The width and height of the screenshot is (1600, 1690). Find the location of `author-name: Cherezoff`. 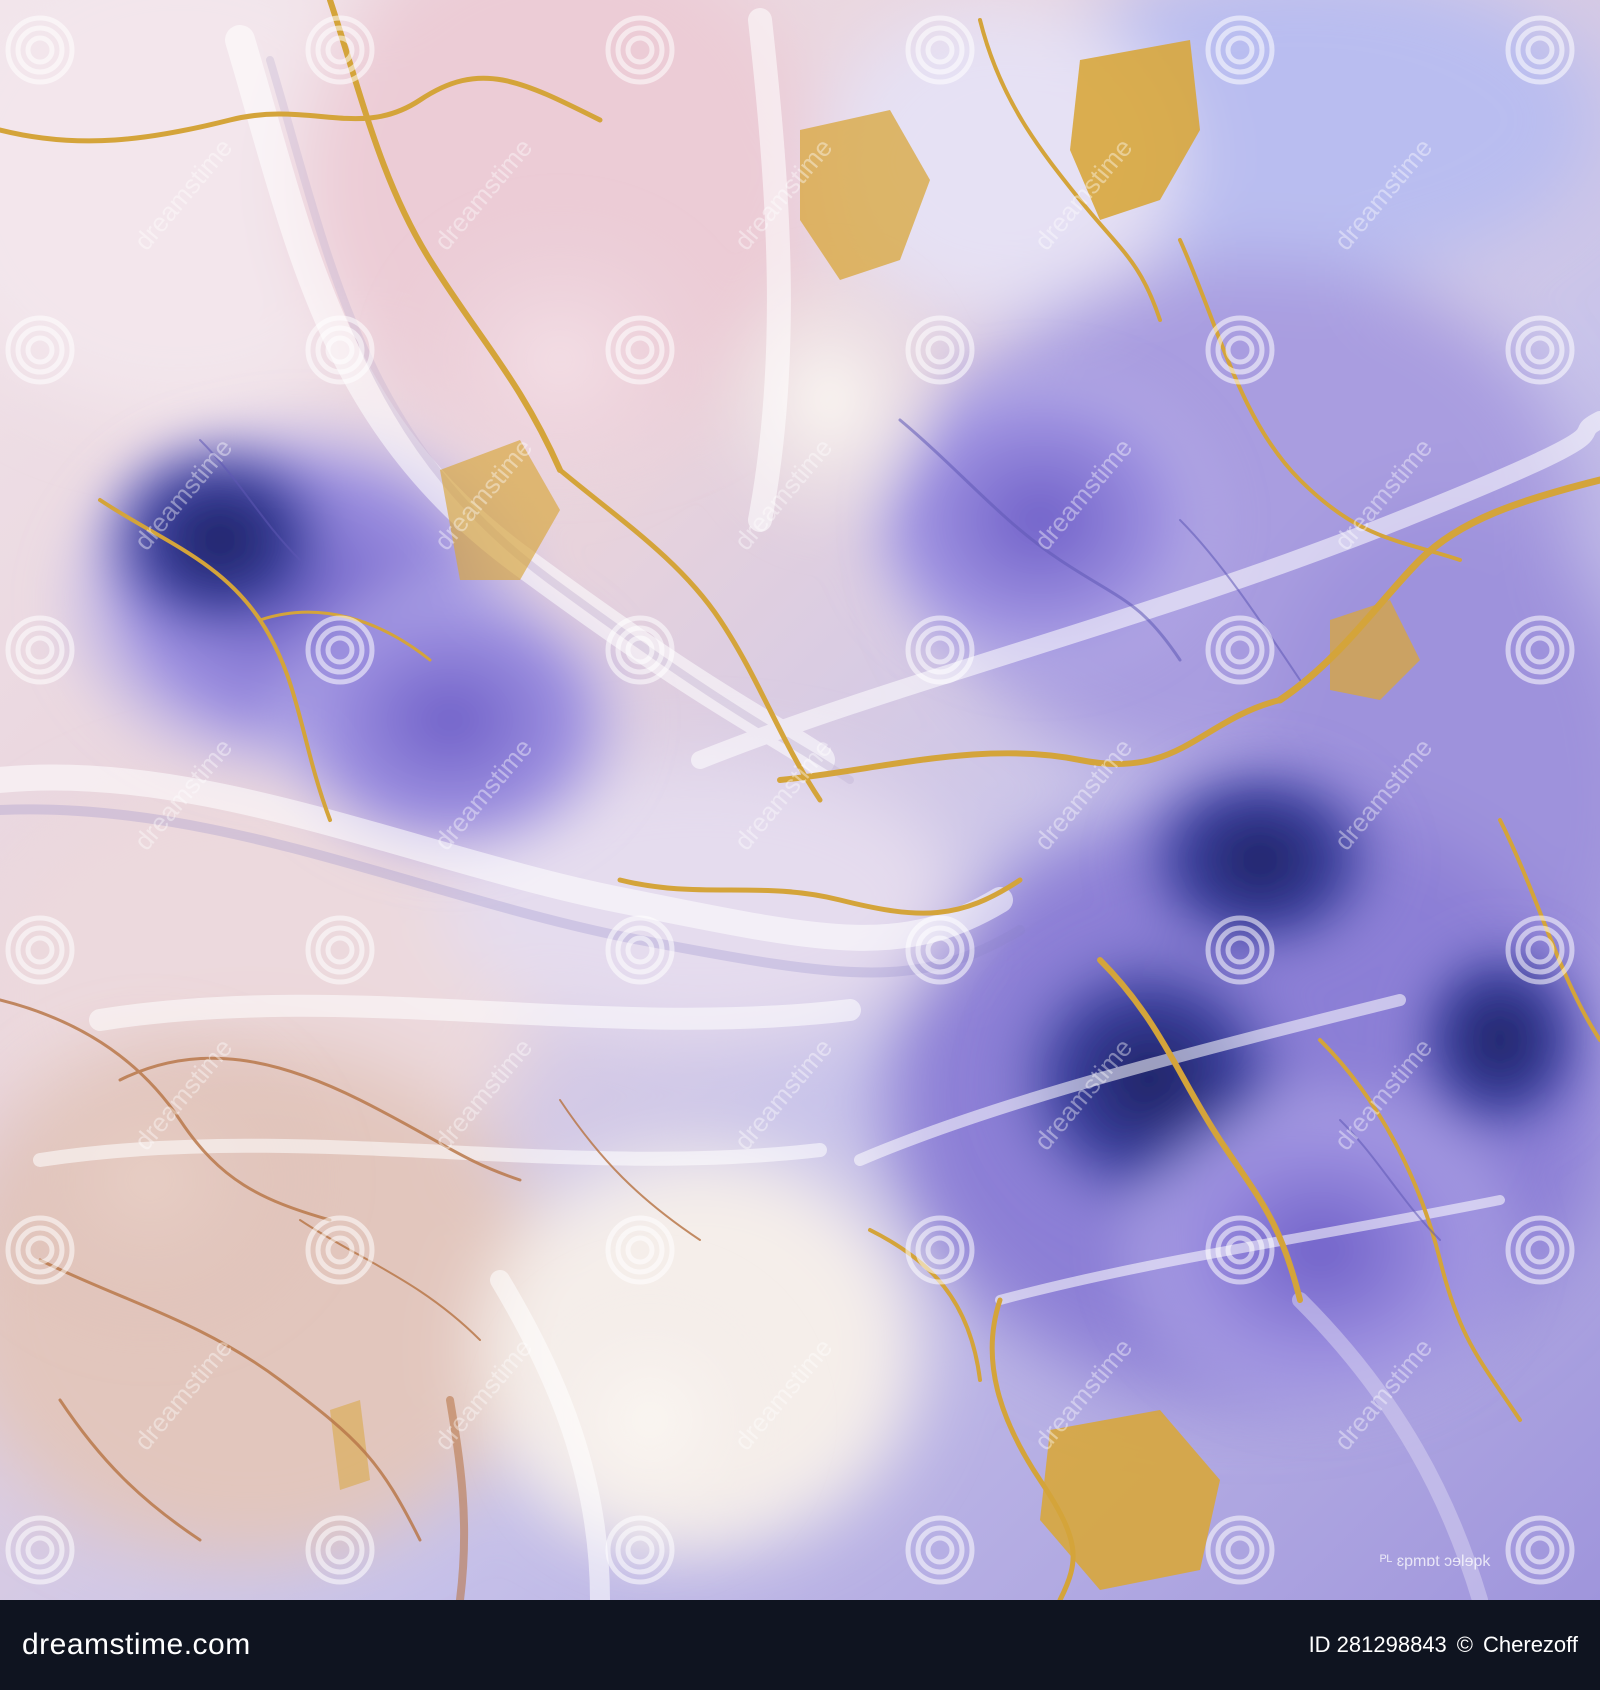

author-name: Cherezoff is located at coordinates (1530, 1645).